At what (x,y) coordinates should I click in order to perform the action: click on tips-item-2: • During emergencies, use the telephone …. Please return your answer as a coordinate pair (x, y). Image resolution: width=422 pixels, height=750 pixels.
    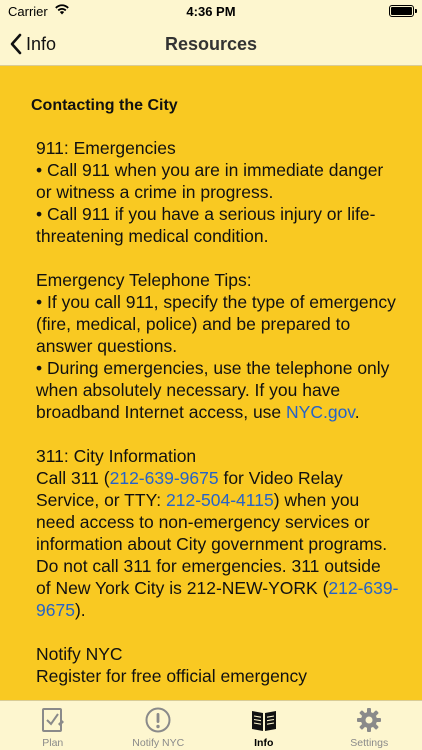
    Looking at the image, I should click on (218, 390).